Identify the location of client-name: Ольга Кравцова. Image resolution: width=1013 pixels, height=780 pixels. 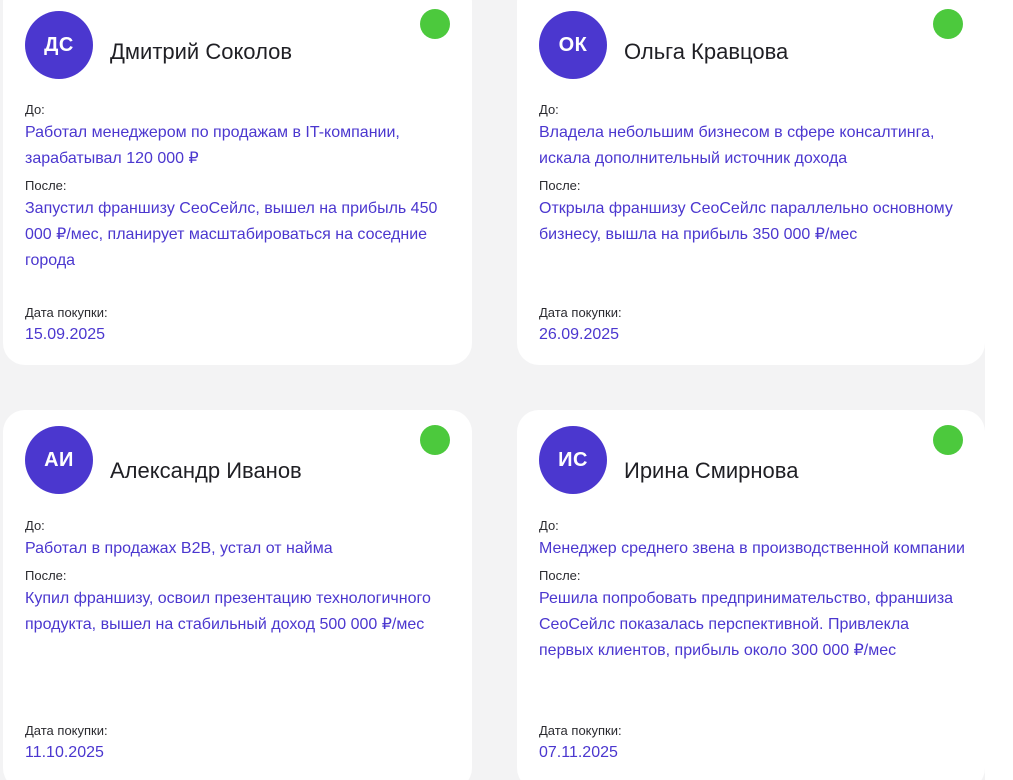
(706, 51).